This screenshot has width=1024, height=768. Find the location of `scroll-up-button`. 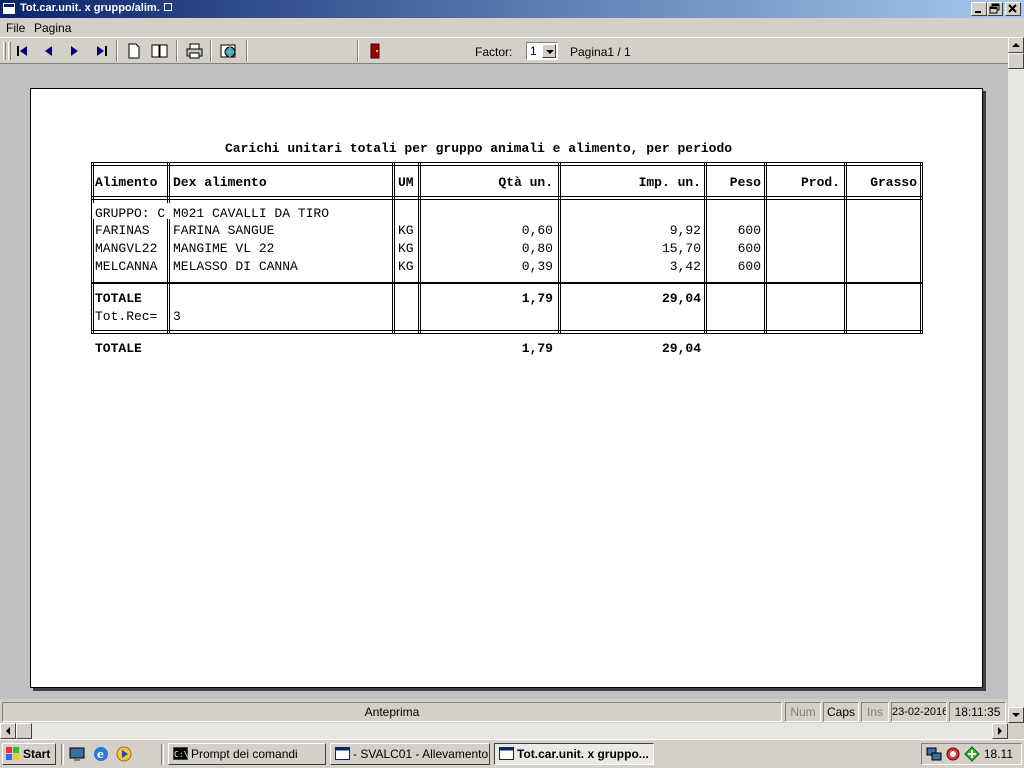

scroll-up-button is located at coordinates (1016, 45).